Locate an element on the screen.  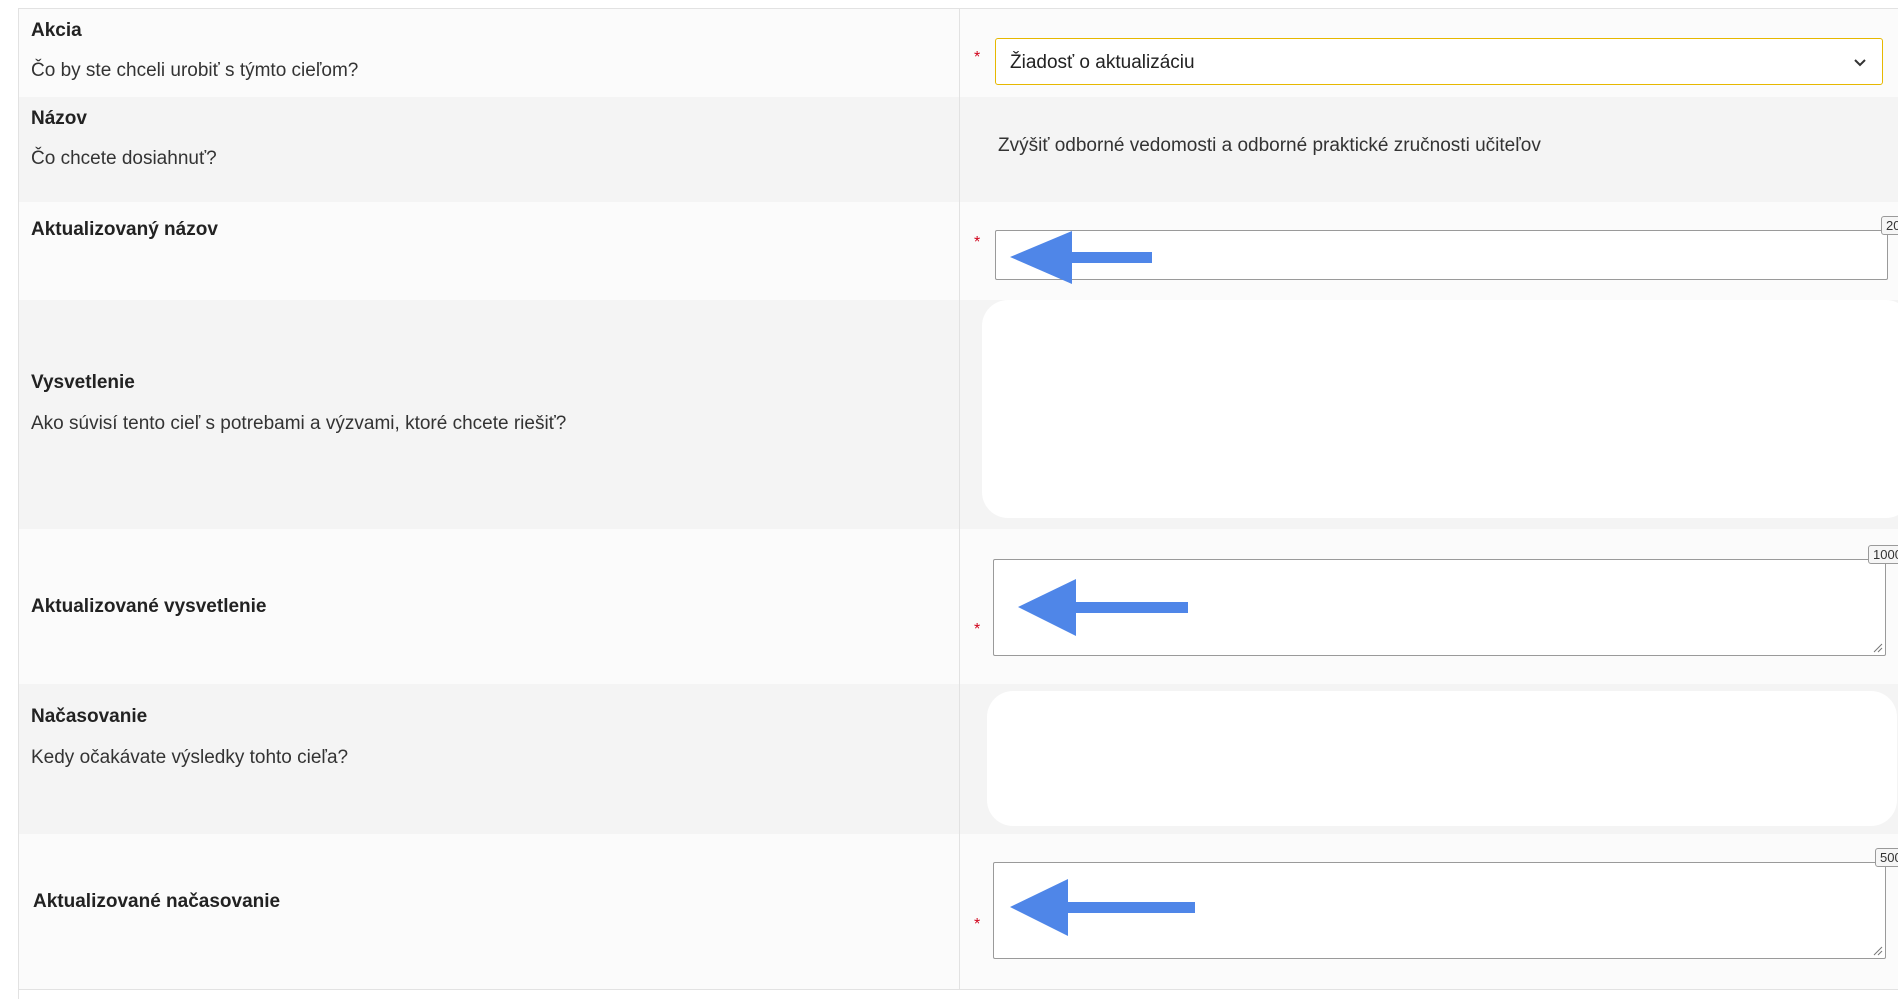
label-column: Názov Čo chcete dosiahnuť? is located at coordinates (489, 149).